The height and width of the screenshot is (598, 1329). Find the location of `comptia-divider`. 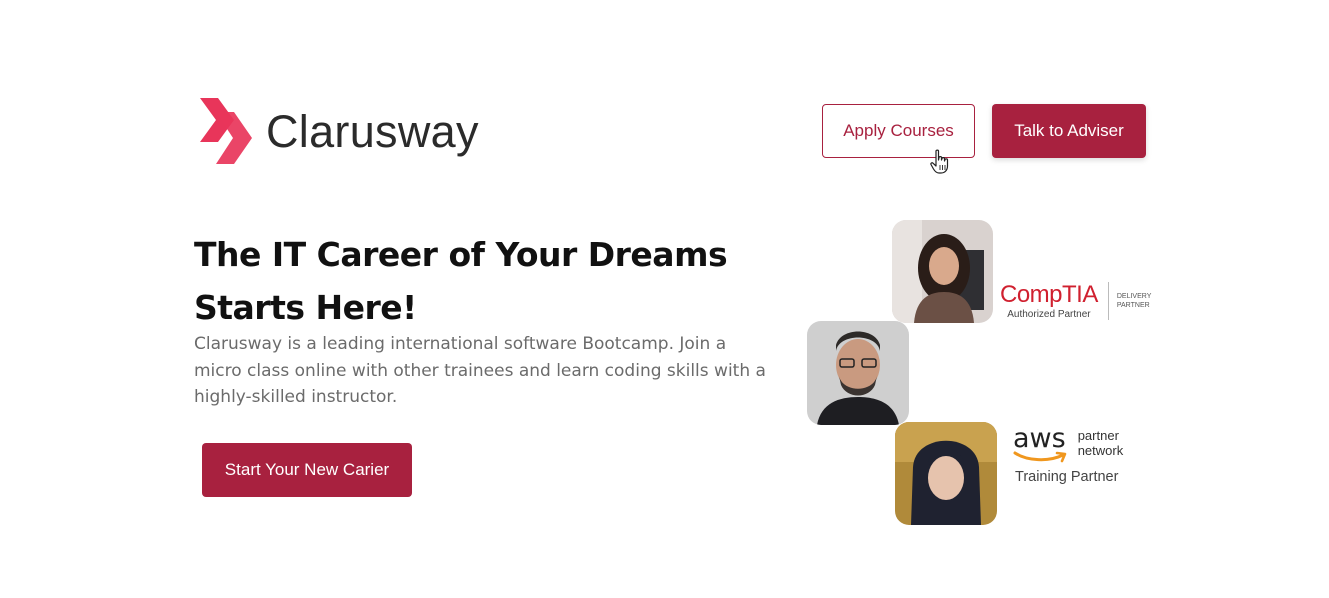

comptia-divider is located at coordinates (1108, 301).